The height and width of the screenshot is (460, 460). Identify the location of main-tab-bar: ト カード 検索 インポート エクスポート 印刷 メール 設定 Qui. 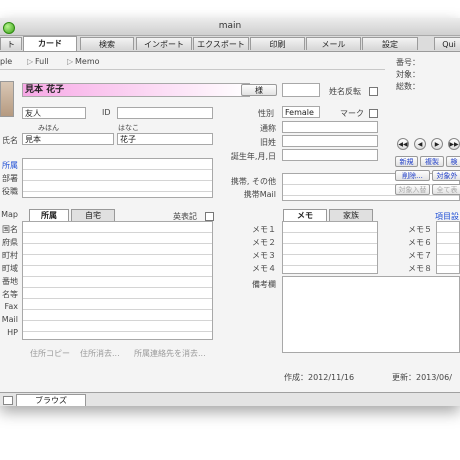
(230, 44).